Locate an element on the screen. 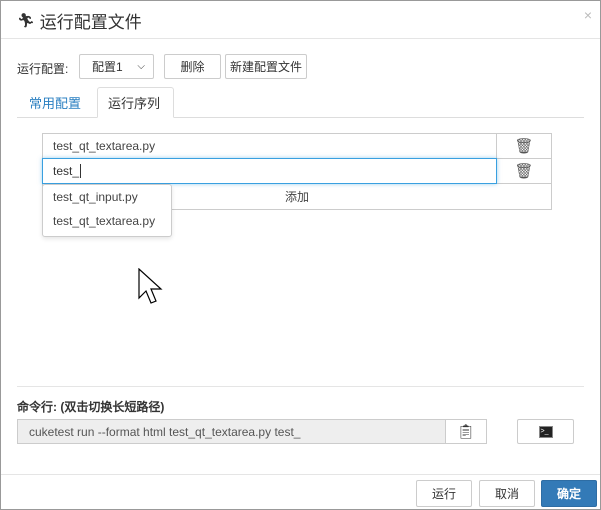 This screenshot has height=510, width=601. mouse-cursor-icon is located at coordinates (150, 286).